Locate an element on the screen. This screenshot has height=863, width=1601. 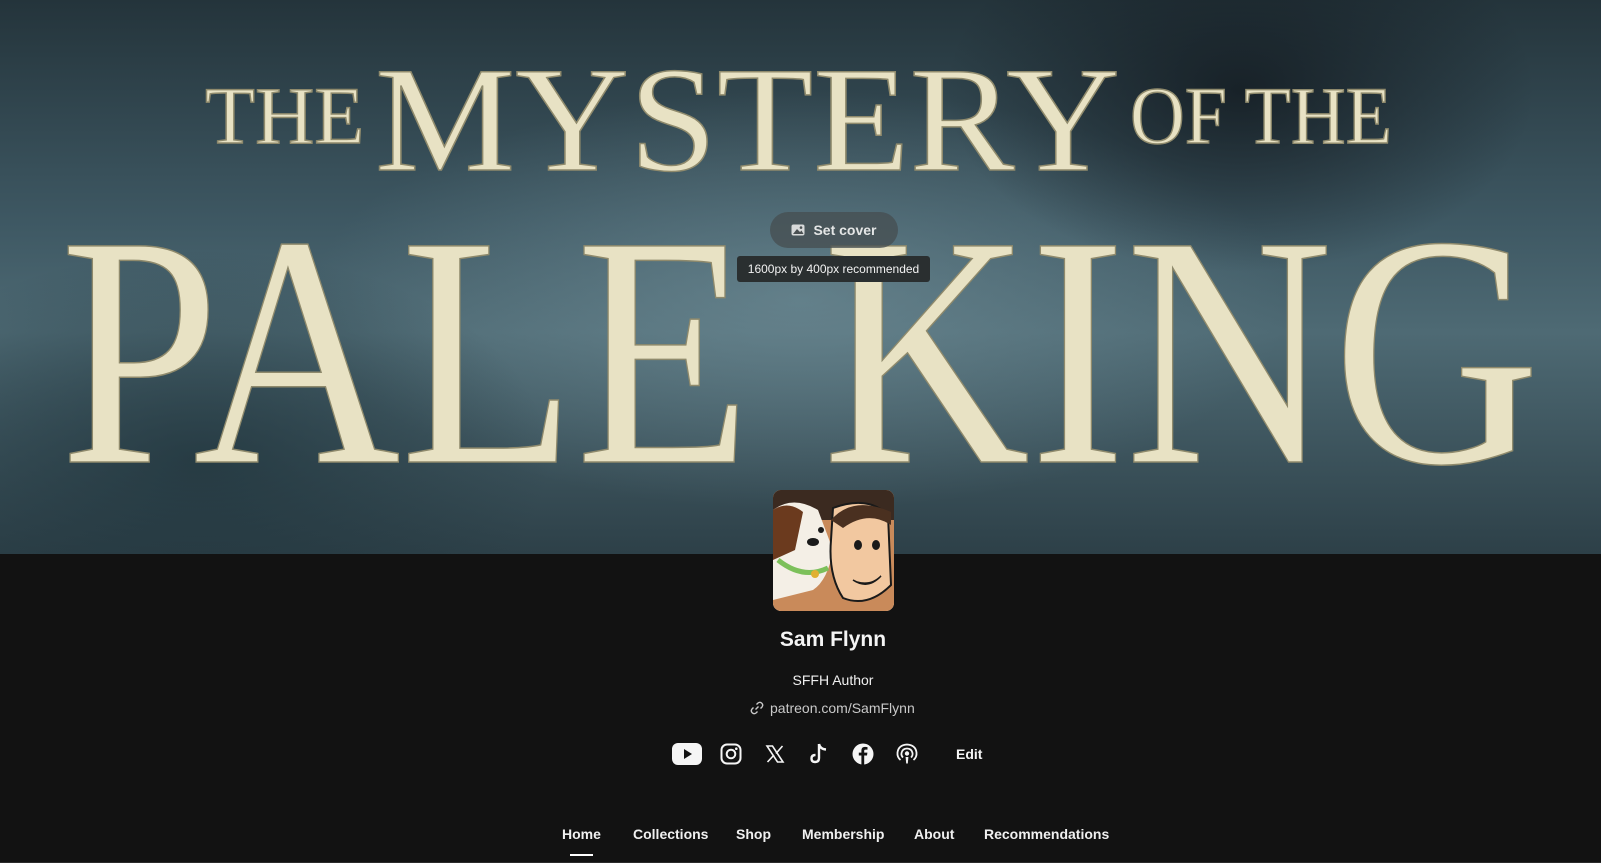
youtube-icon is located at coordinates (687, 754).